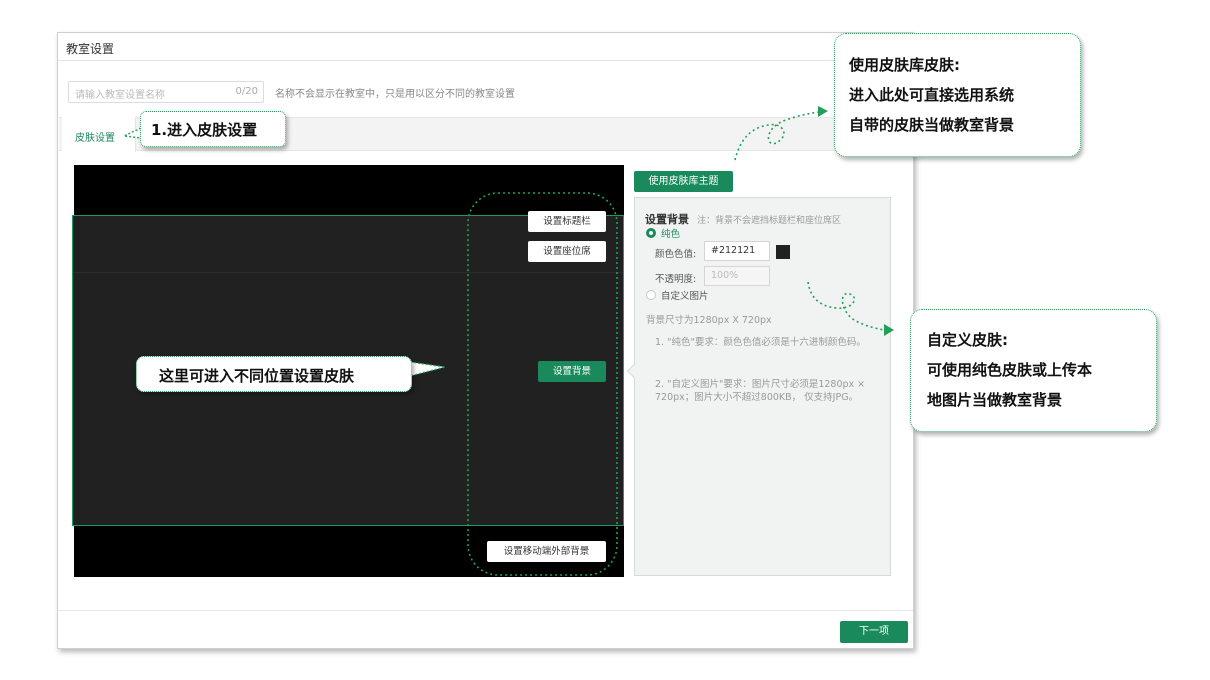 Image resolution: width=1210 pixels, height=680 pixels. Describe the element at coordinates (99, 134) in the screenshot. I see `tab-skin-settings: 皮肤设置` at that location.